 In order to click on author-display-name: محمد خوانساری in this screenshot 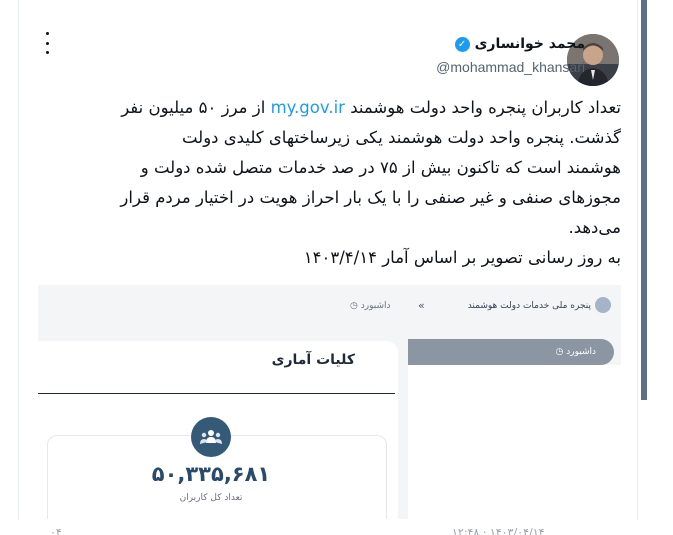, I will do `click(530, 44)`.